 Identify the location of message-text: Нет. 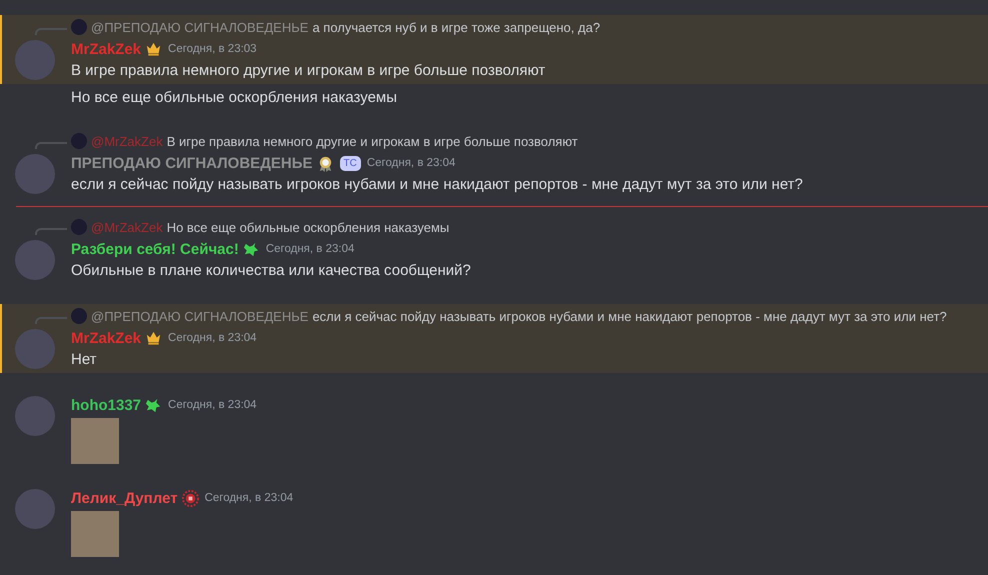
(84, 360).